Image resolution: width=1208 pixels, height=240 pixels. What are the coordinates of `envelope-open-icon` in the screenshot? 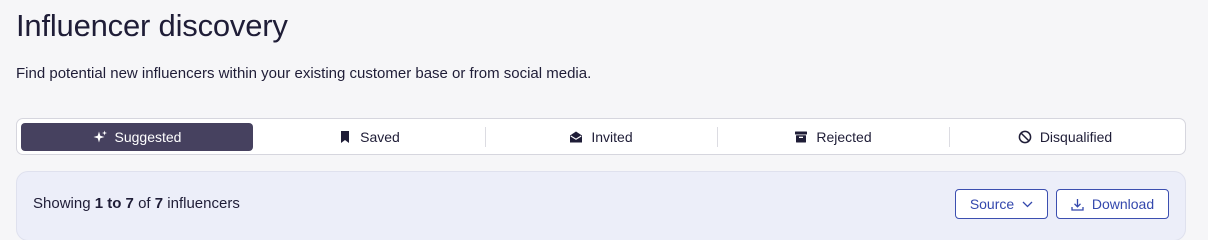 It's located at (576, 137).